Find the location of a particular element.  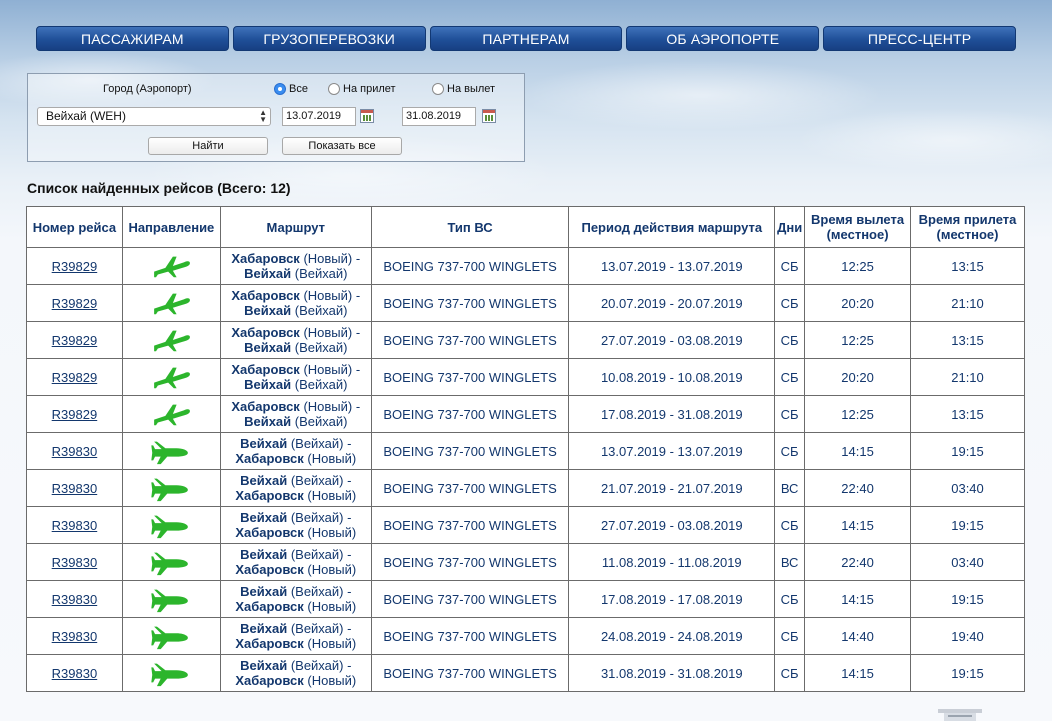

radio-departure: На вылет is located at coordinates (463, 89).